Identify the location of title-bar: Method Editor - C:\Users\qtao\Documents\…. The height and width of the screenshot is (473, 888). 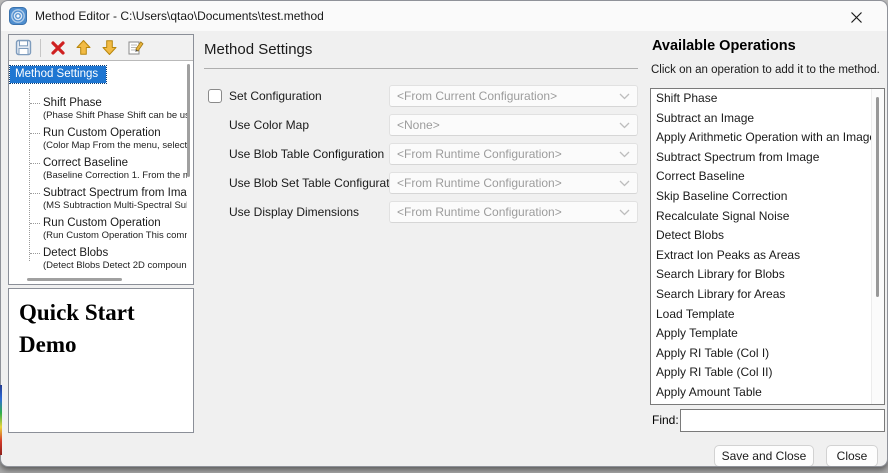
(444, 16).